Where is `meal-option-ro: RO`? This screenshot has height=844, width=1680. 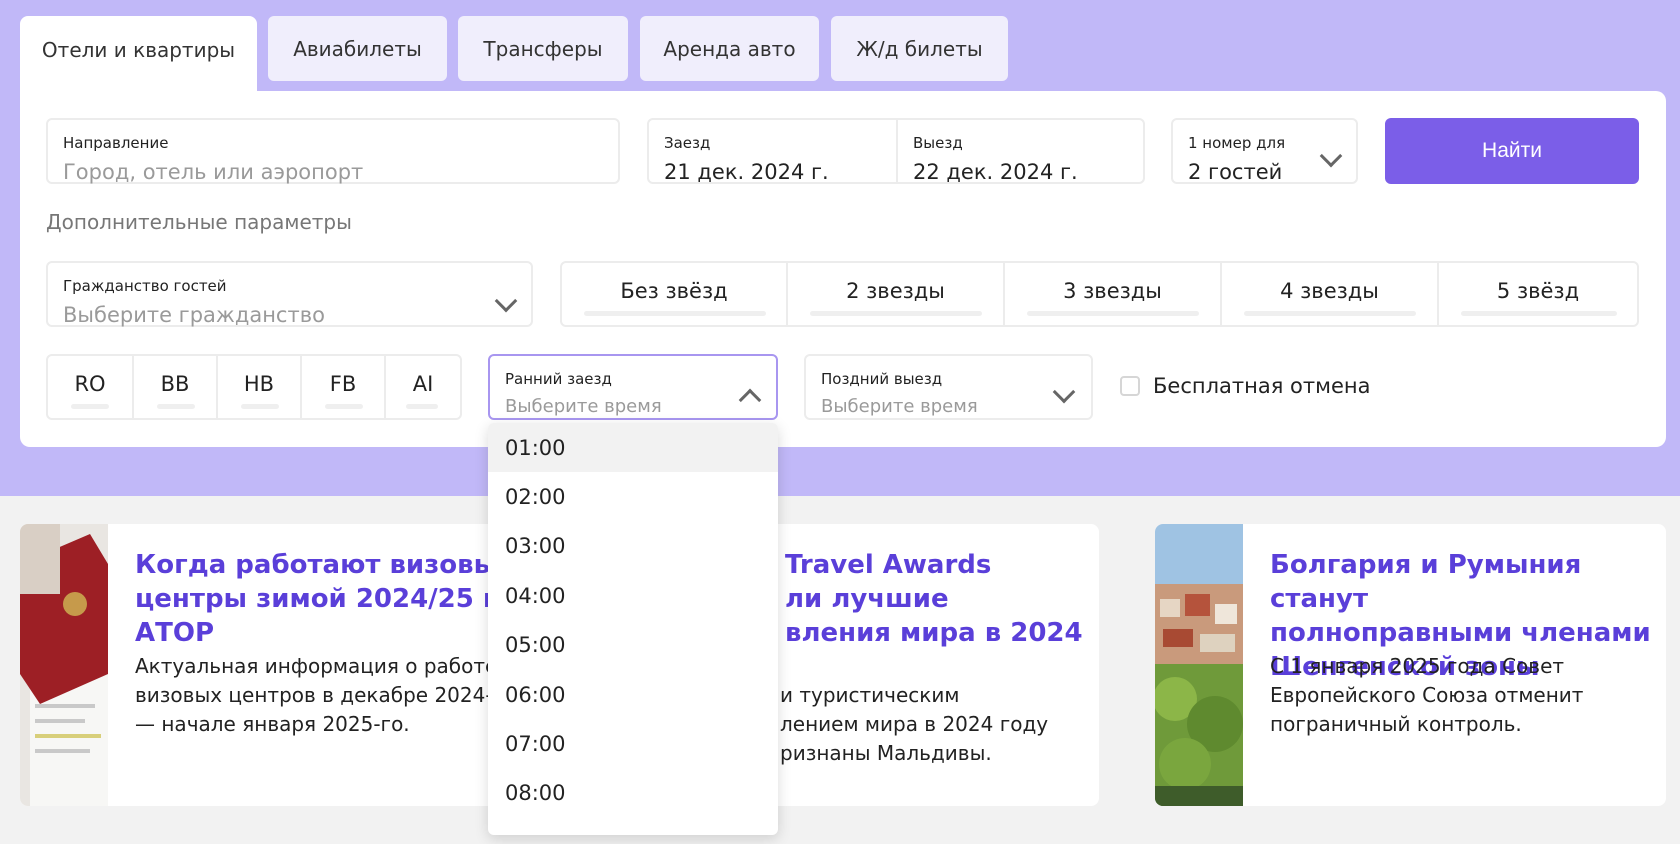 meal-option-ro: RO is located at coordinates (91, 387).